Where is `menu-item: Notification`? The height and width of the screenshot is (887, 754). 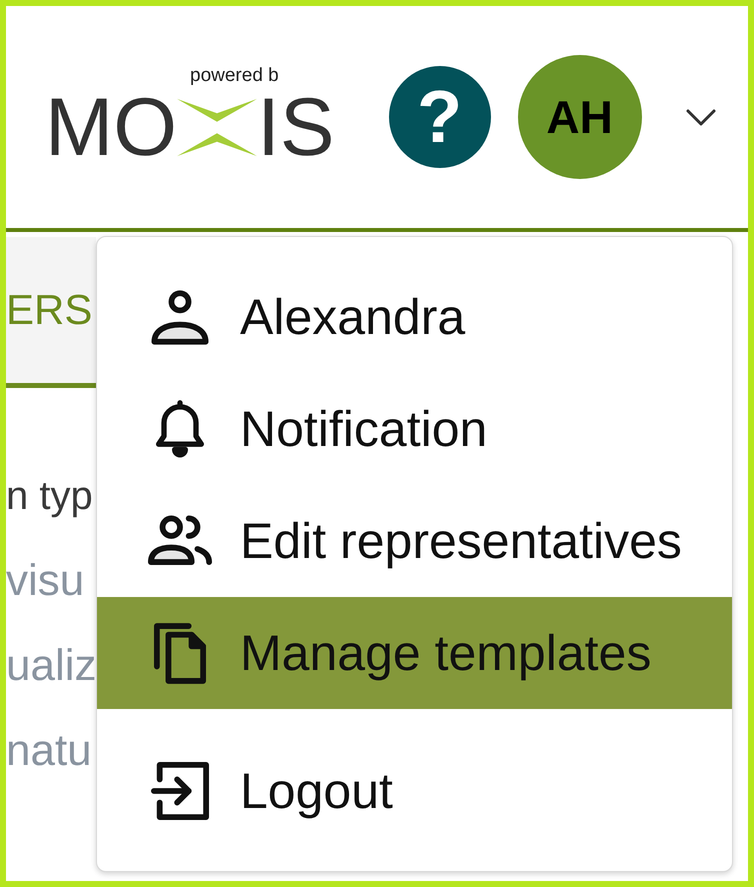 menu-item: Notification is located at coordinates (414, 429).